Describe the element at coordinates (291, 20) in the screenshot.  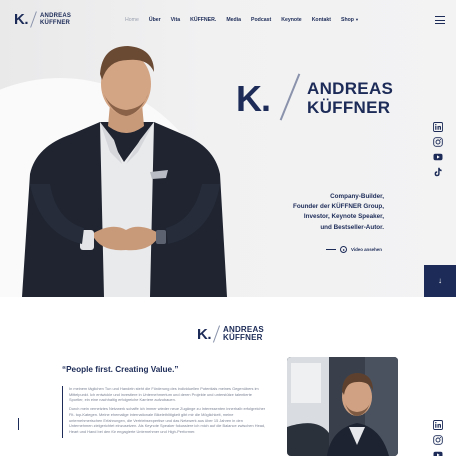
I see `nav-item-keynote: Keynote` at that location.